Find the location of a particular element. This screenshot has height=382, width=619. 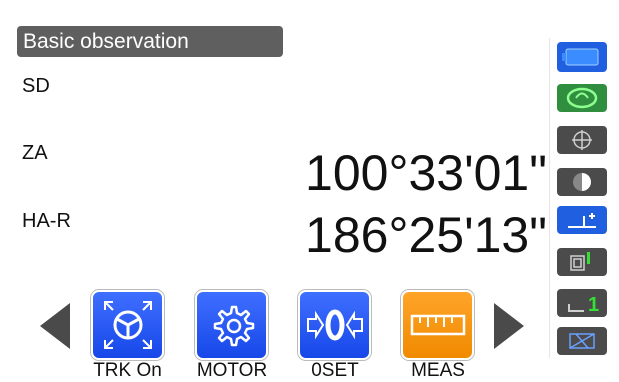

previous-page-arrow-icon is located at coordinates (55, 326).